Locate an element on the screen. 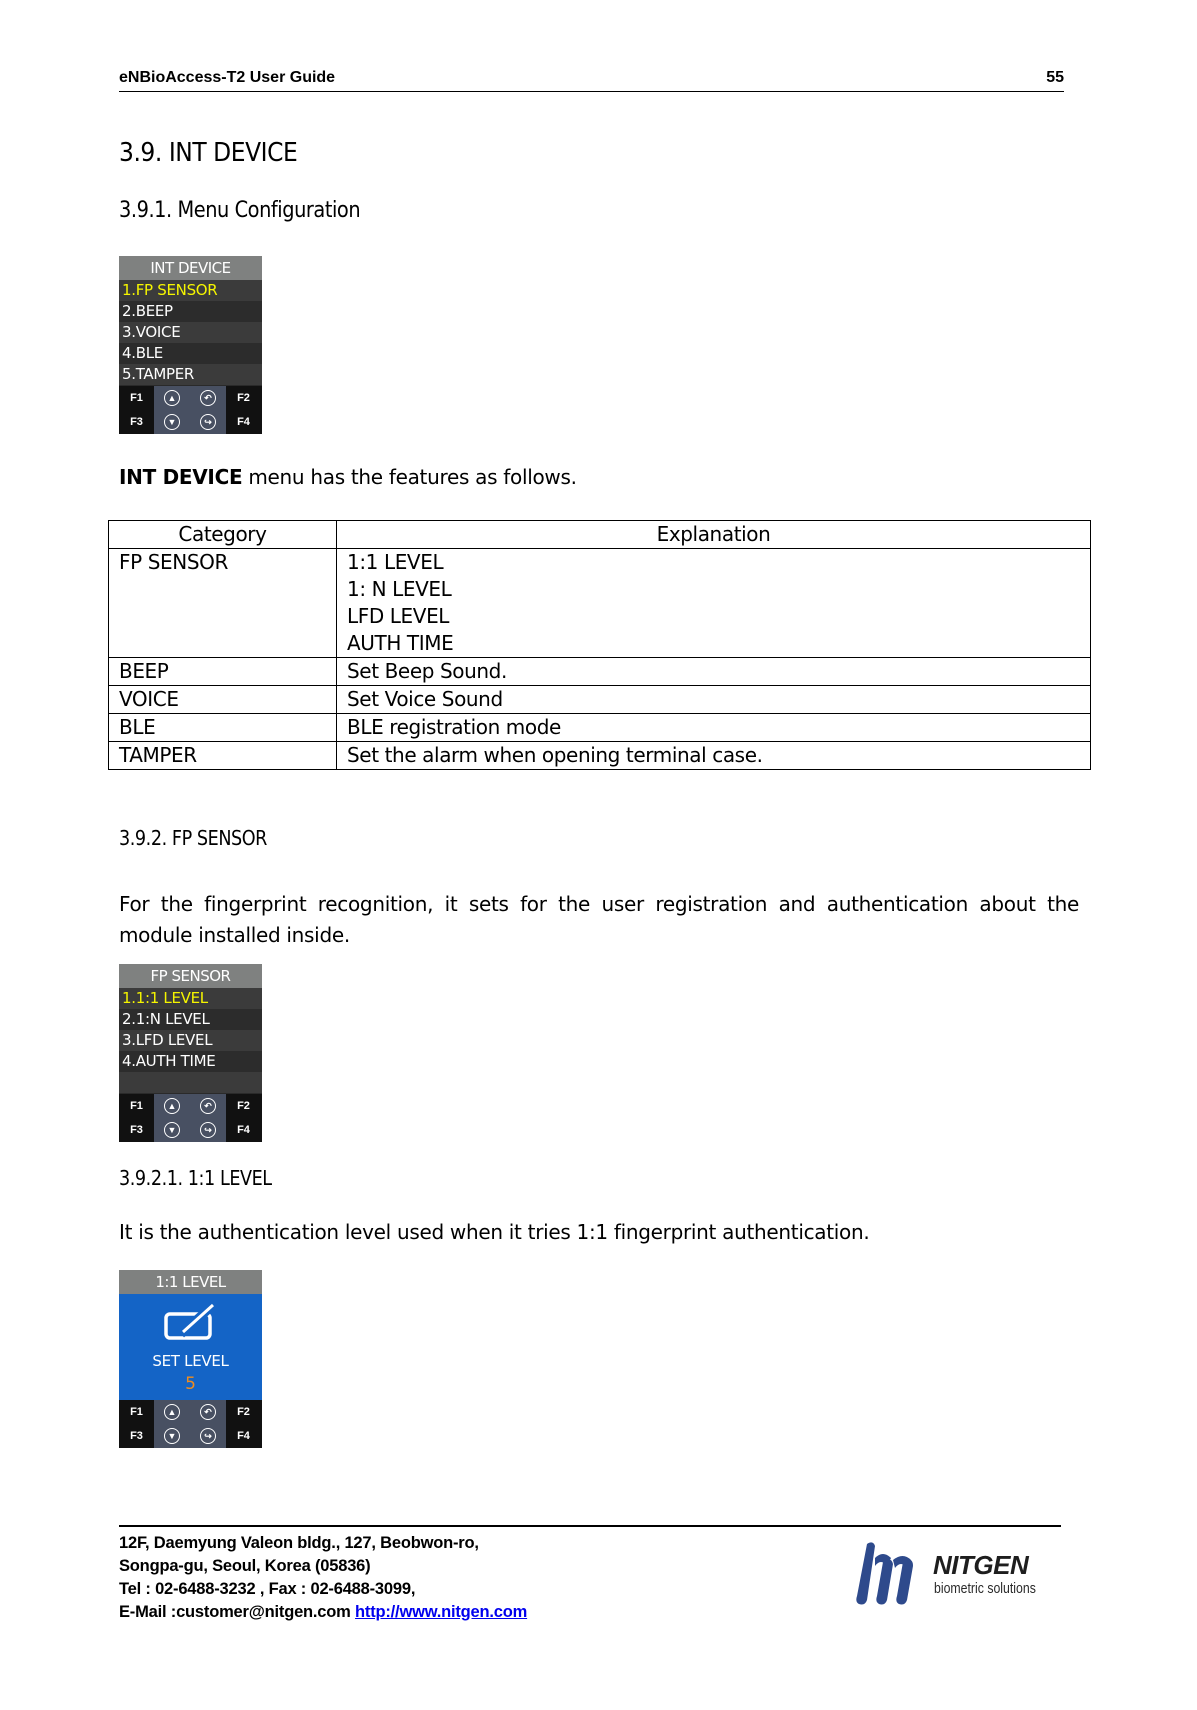 This screenshot has width=1197, height=1710. cell-category: FP SENSOR is located at coordinates (222, 603).